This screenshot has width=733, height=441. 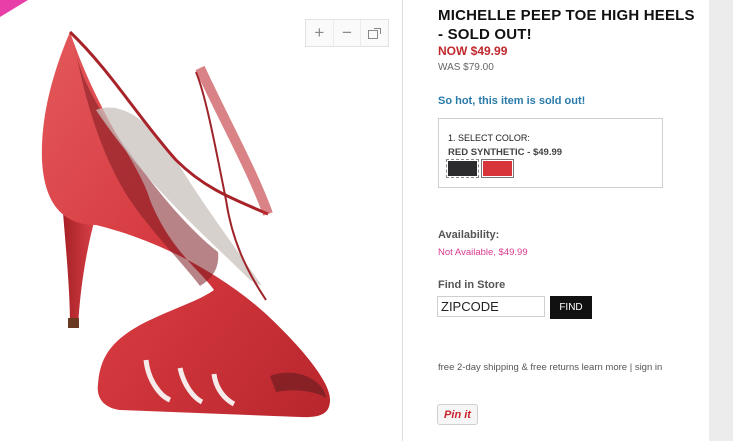 I want to click on zoom-out-button: −, so click(x=348, y=33).